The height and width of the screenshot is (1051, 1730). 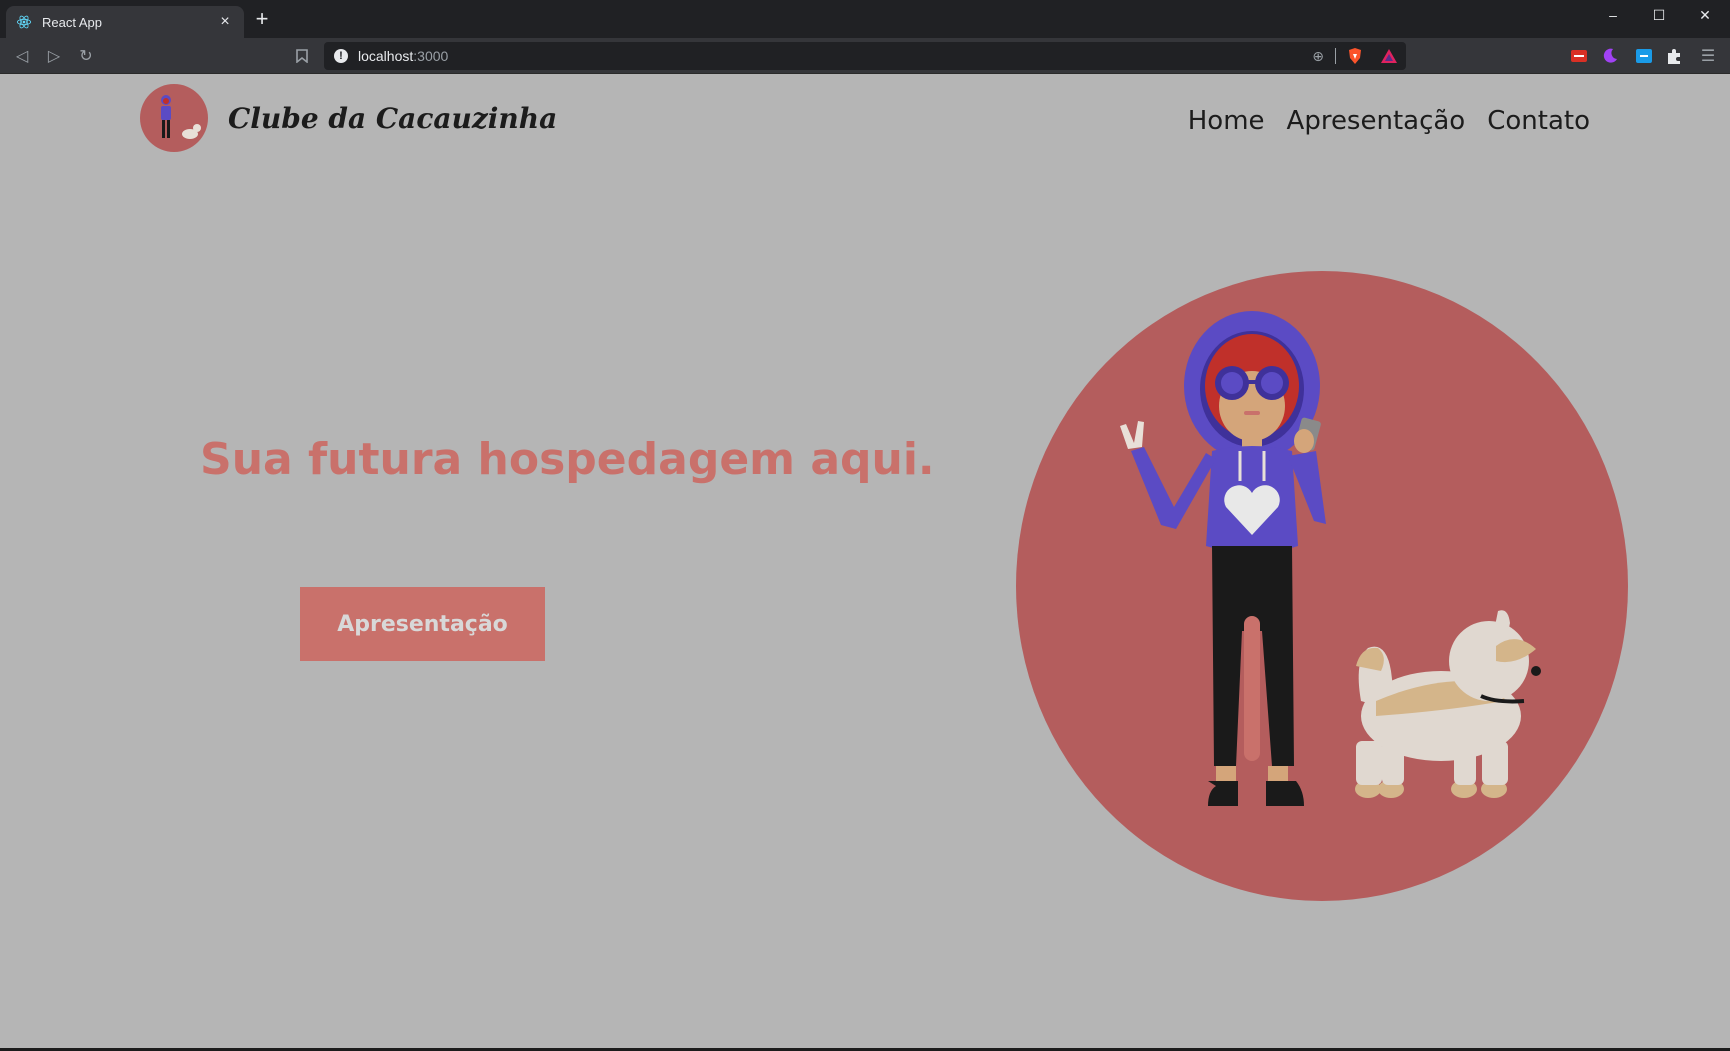 What do you see at coordinates (1335, 56) in the screenshot?
I see `omnibox-divider` at bounding box center [1335, 56].